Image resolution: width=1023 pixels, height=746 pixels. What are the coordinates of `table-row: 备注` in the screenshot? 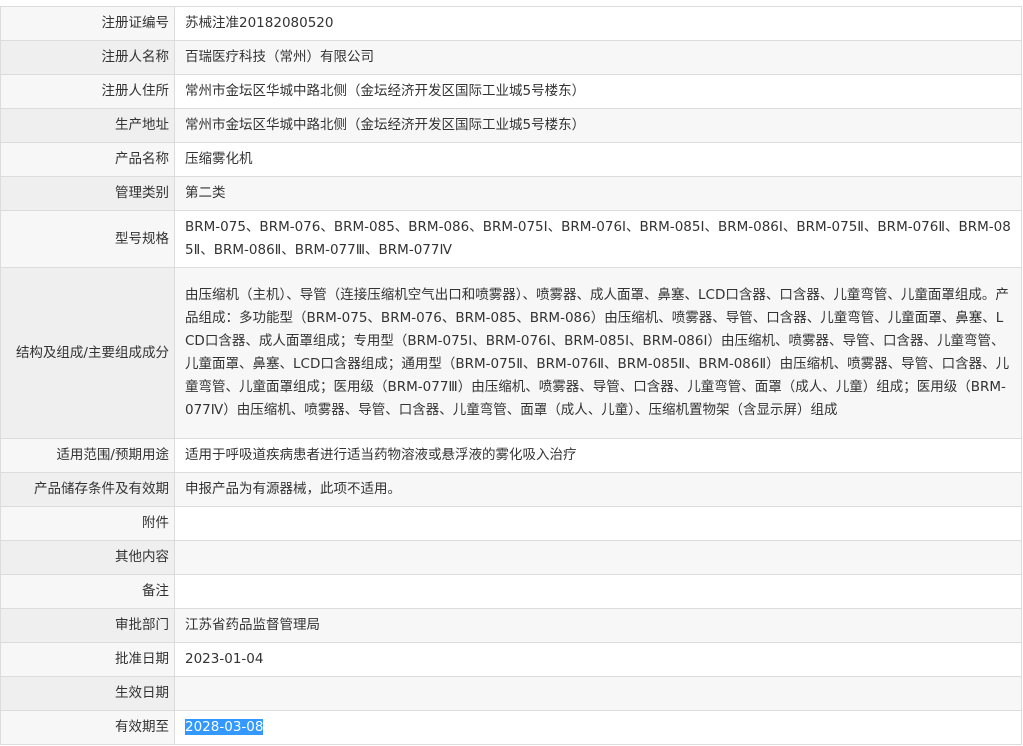 It's located at (511, 591).